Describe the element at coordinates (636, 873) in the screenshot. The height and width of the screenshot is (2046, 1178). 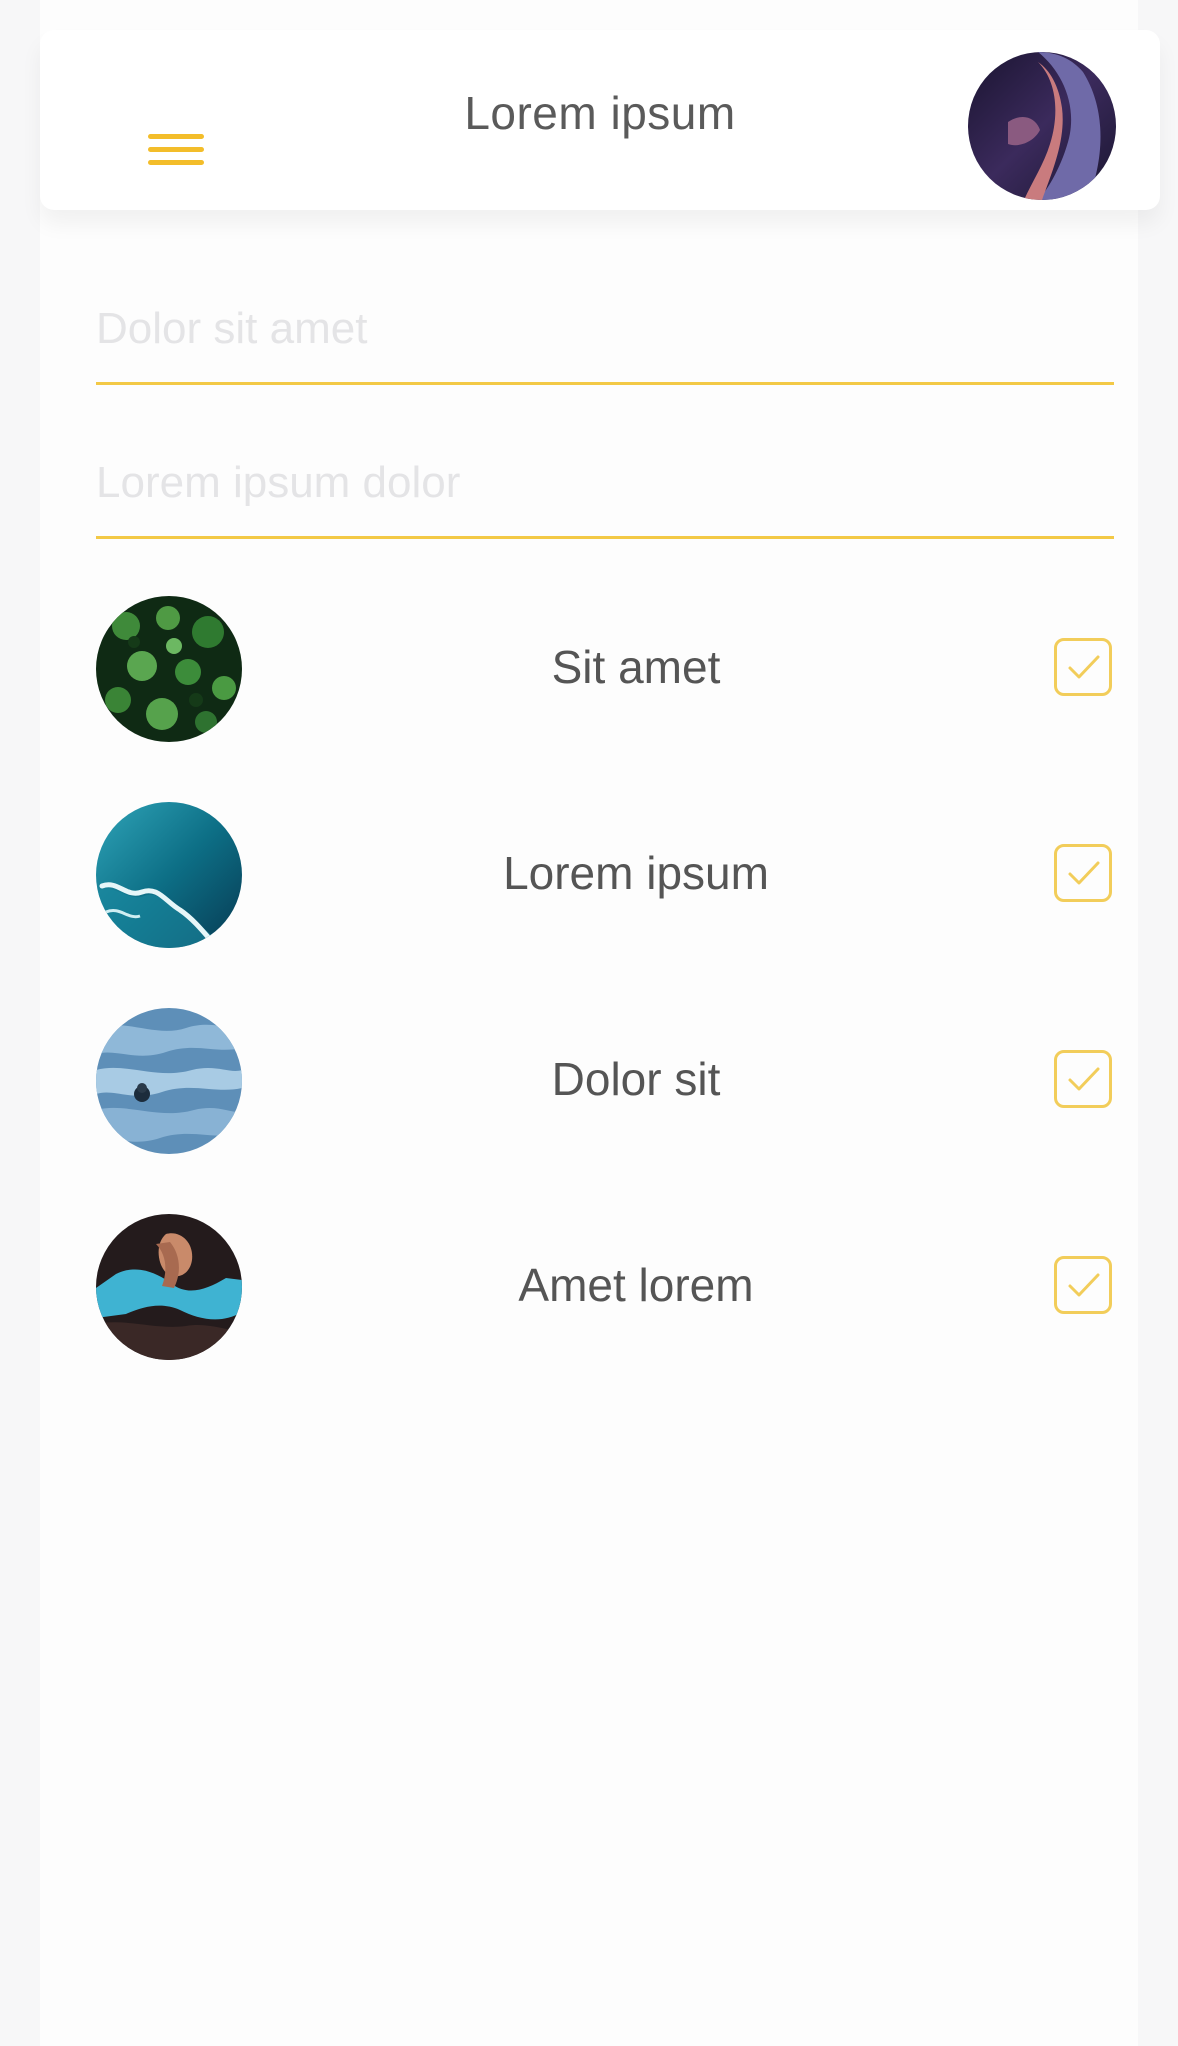
I see `item-label: Lorem ipsum` at that location.